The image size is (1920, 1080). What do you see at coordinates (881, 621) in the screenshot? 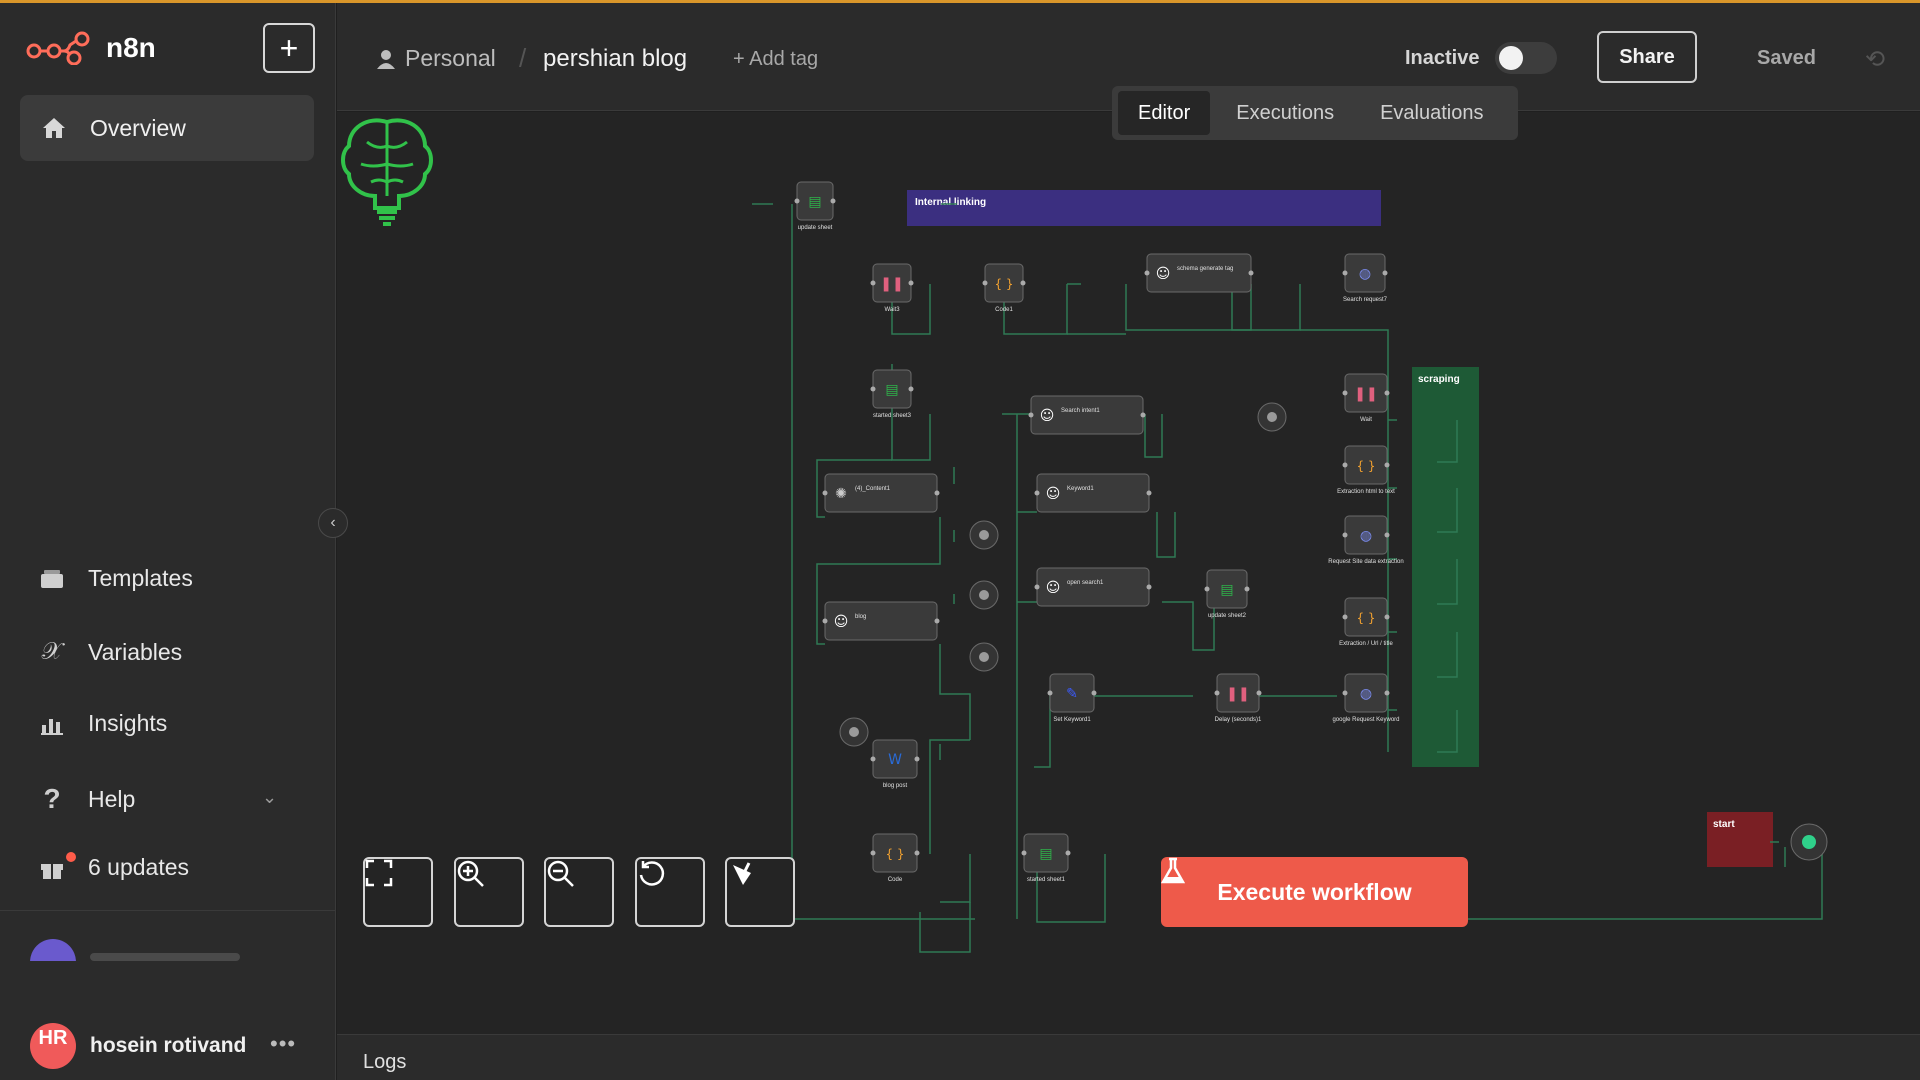
I see `workflow-node: ☺ blog` at bounding box center [881, 621].